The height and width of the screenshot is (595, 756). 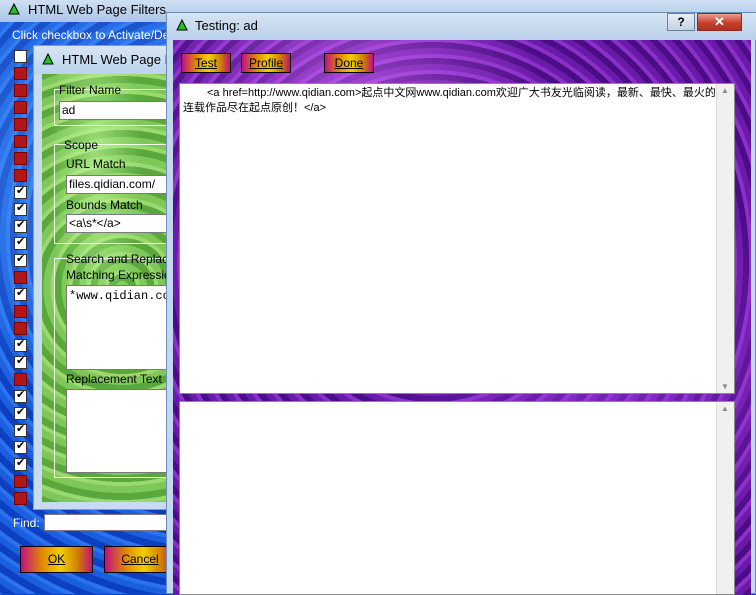 I want to click on search-replace-label: Search and Replace, so click(x=120, y=259).